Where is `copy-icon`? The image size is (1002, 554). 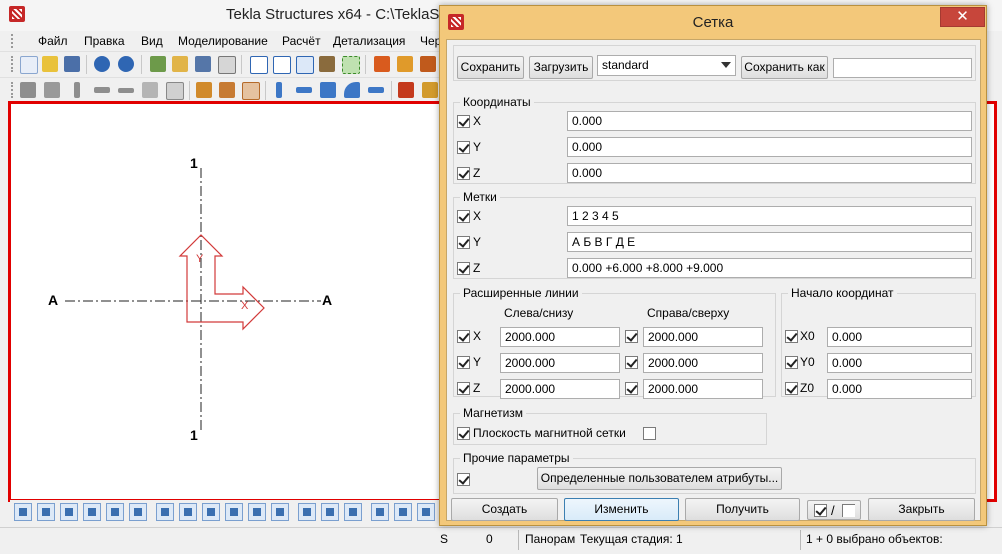 copy-icon is located at coordinates (158, 64).